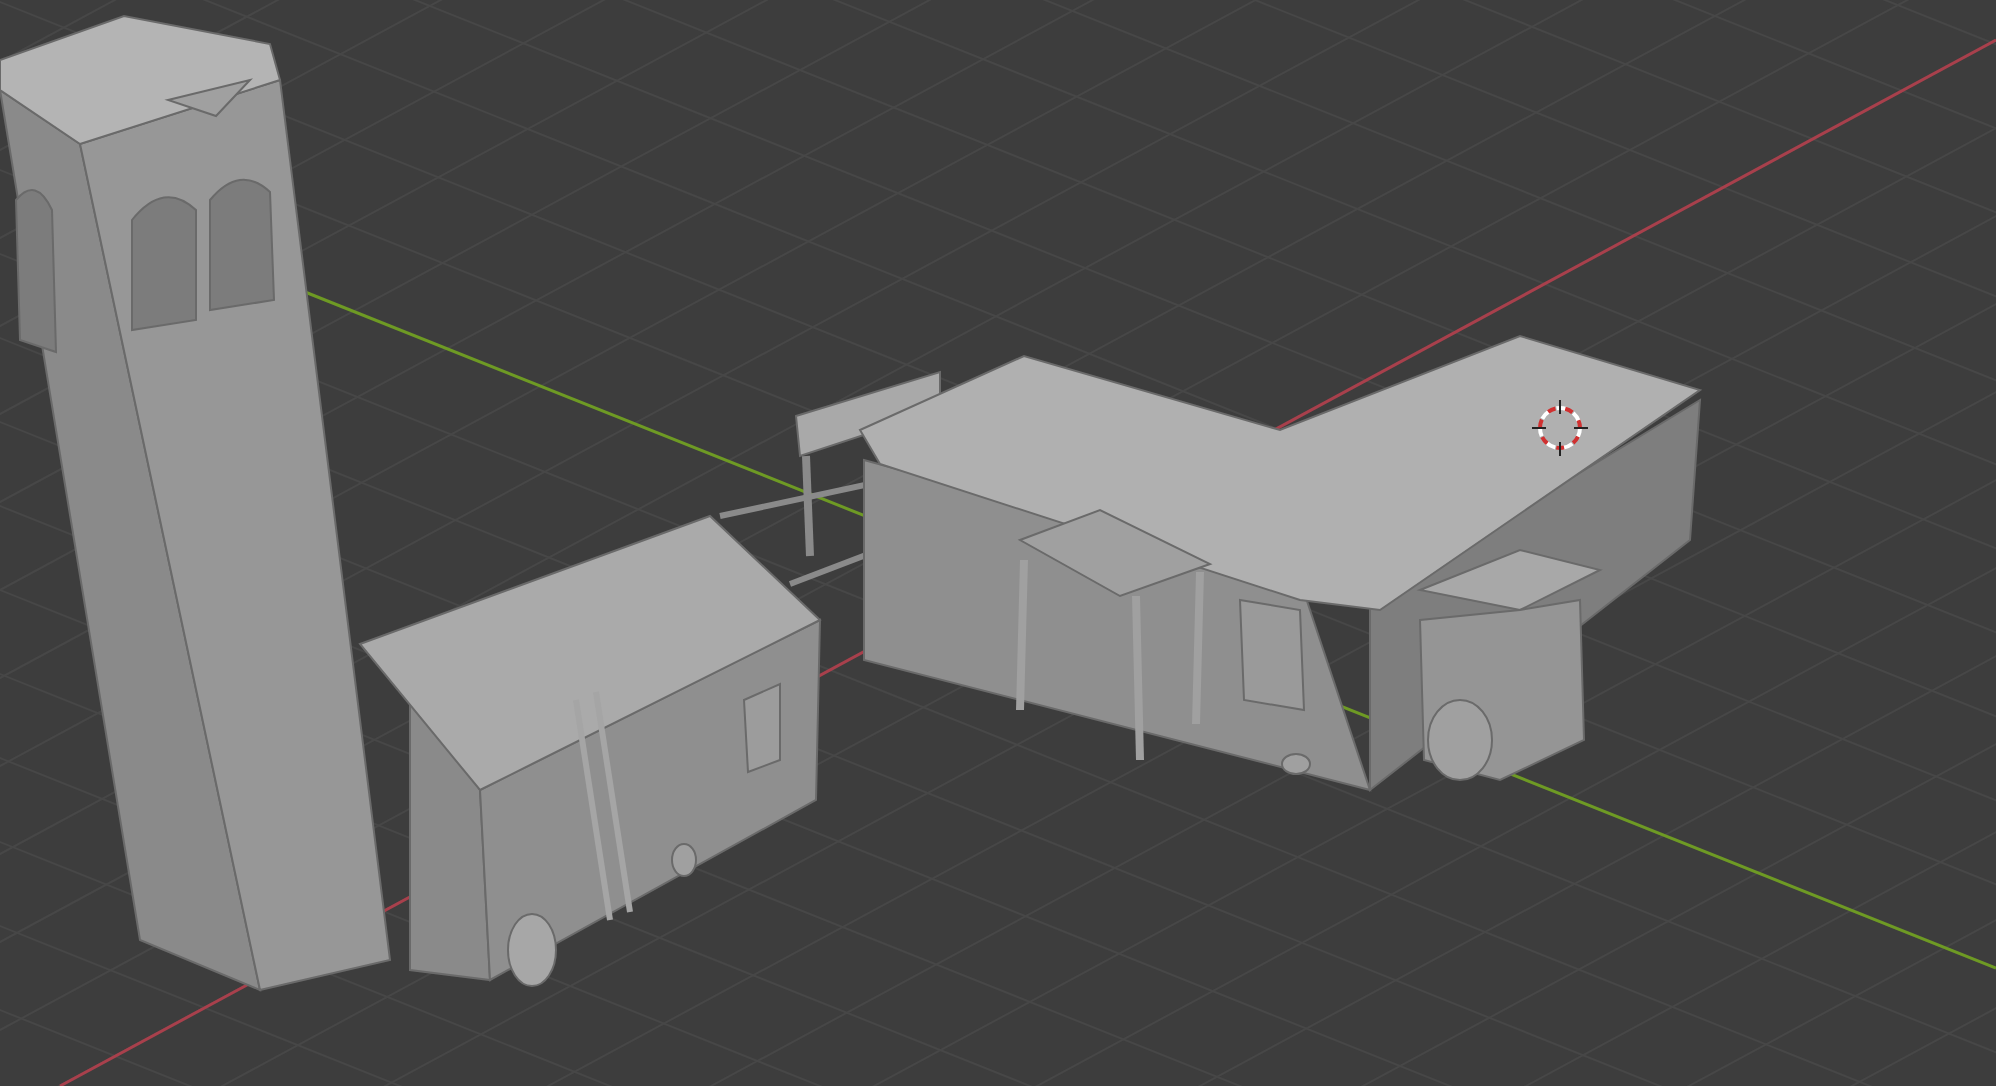 Image resolution: width=1996 pixels, height=1086 pixels. What do you see at coordinates (1560, 428) in the screenshot?
I see `3d-cursor-icon` at bounding box center [1560, 428].